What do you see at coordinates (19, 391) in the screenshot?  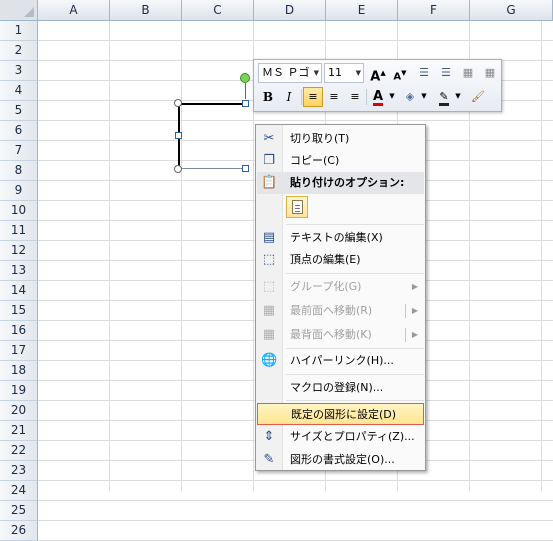 I see `row-header: 19` at bounding box center [19, 391].